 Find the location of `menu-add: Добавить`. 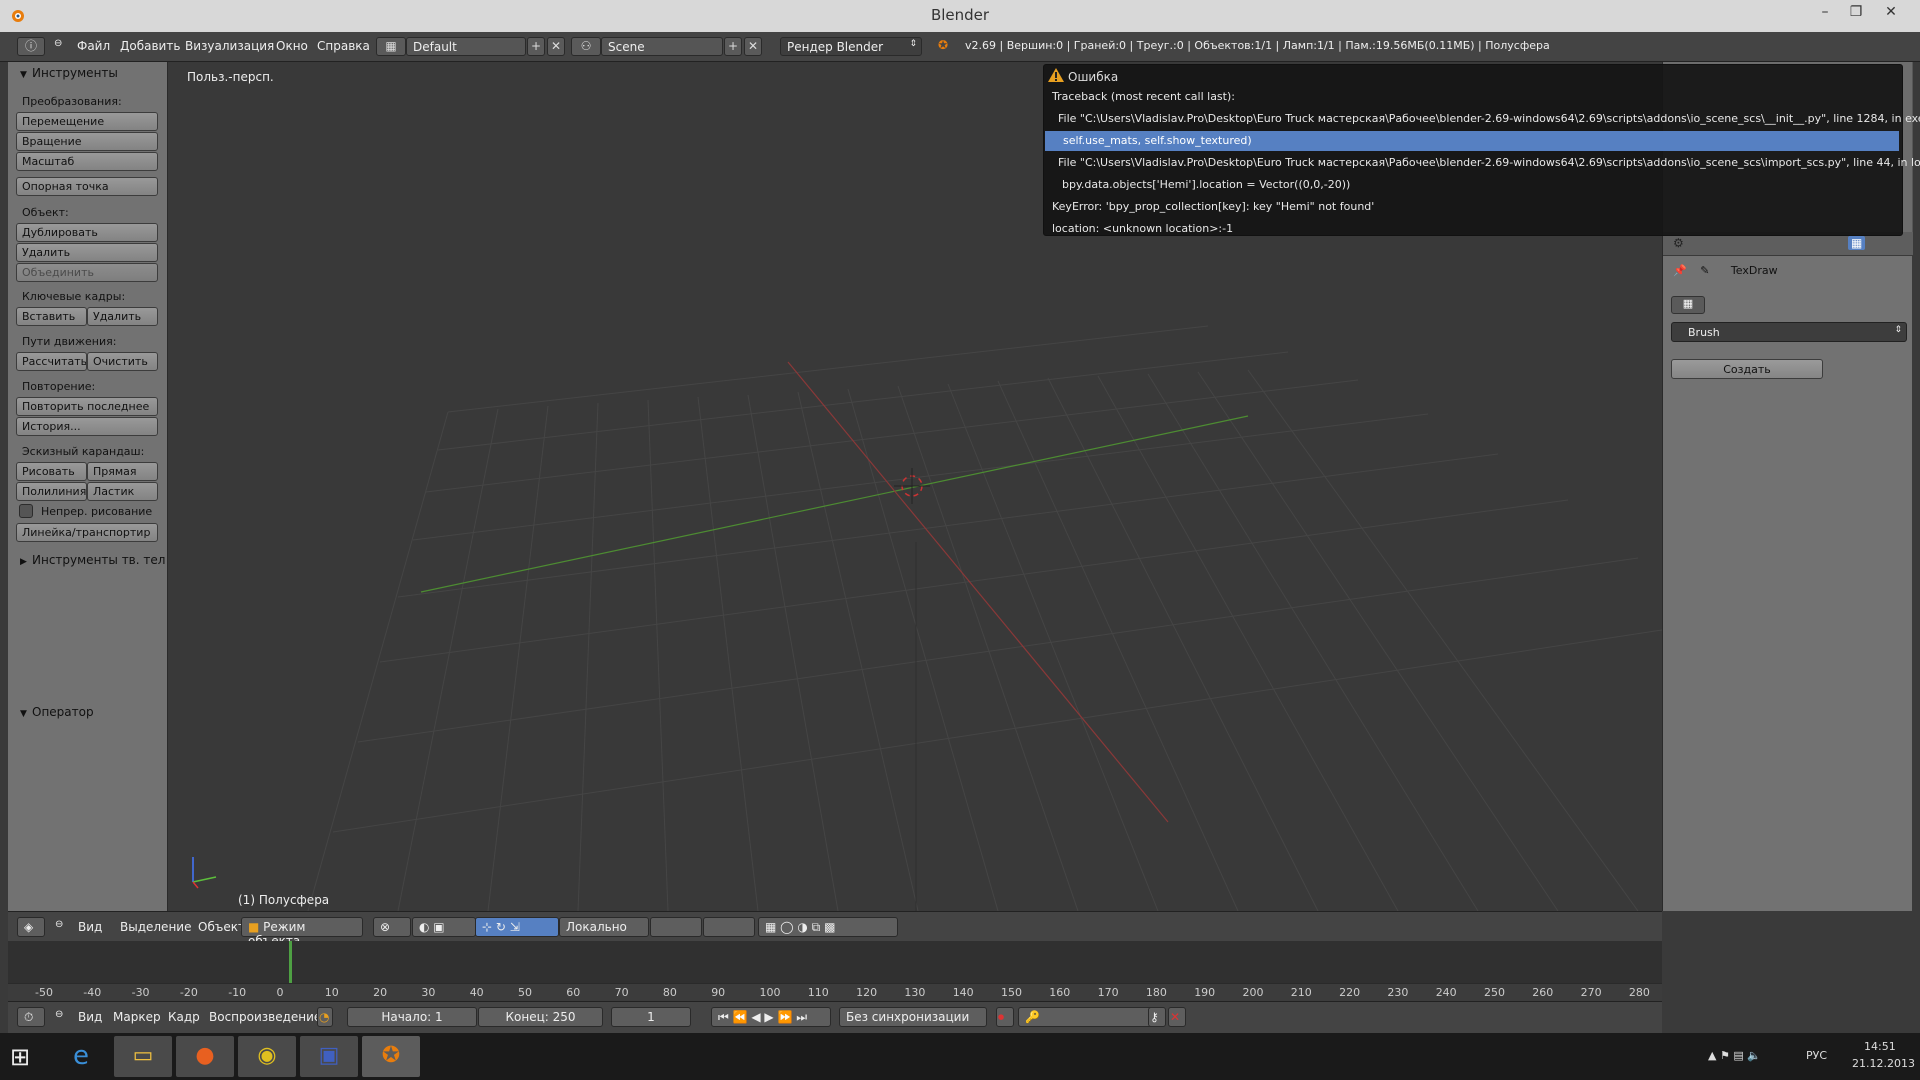

menu-add: Добавить is located at coordinates (150, 46).